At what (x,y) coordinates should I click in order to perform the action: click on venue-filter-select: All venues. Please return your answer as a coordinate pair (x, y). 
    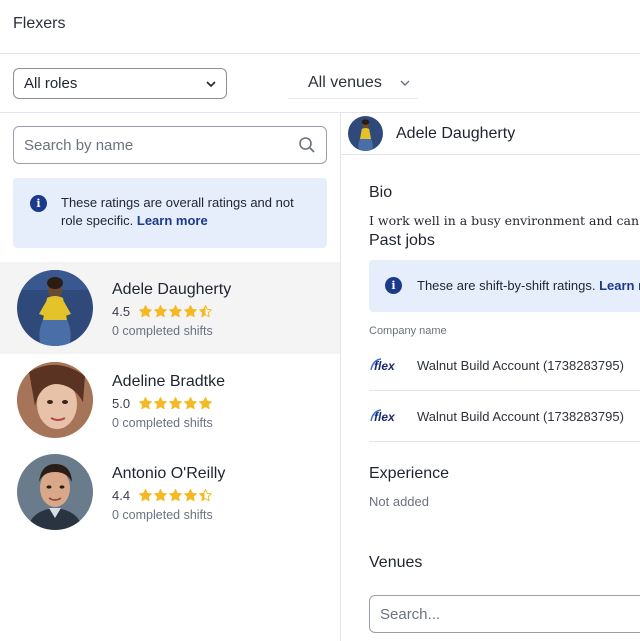
    Looking at the image, I should click on (353, 83).